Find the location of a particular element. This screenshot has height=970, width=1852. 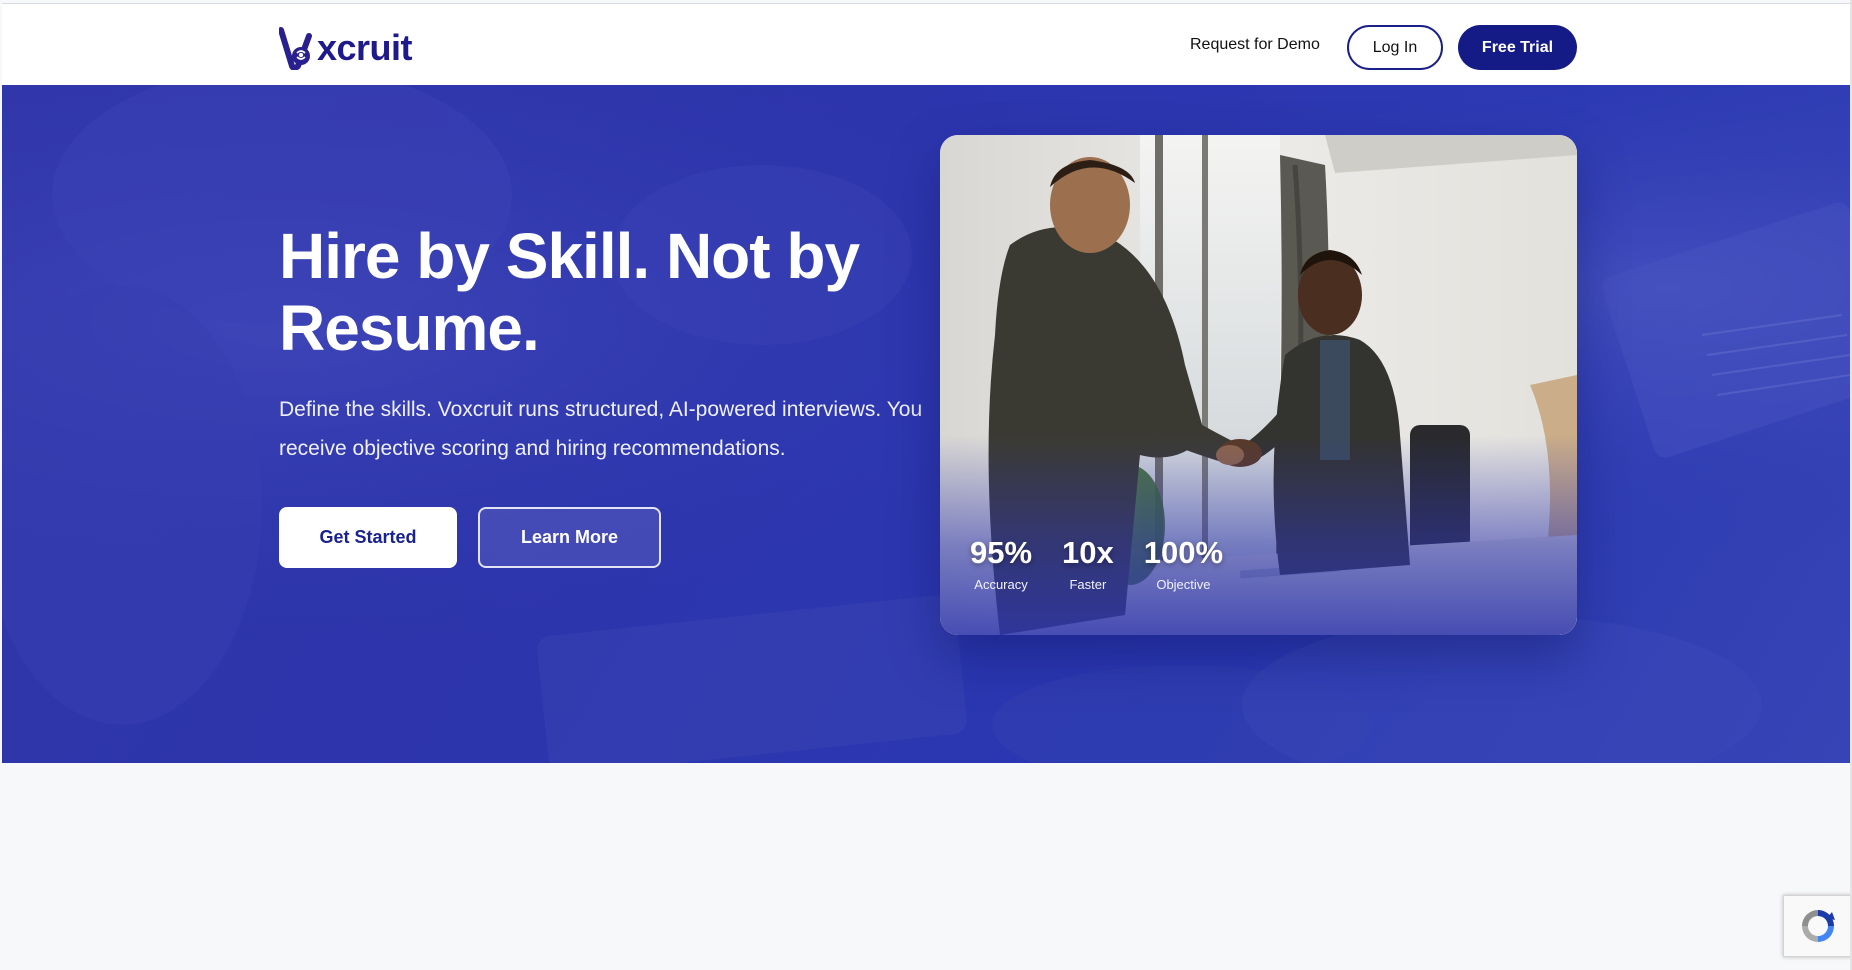

recaptcha-badge is located at coordinates (1817, 926).